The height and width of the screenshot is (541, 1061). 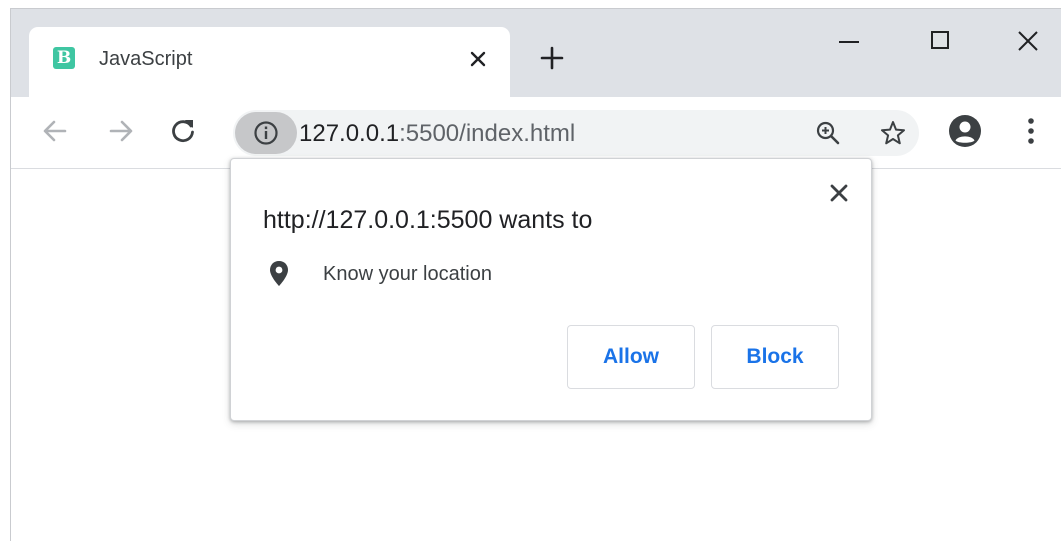 I want to click on window-close-button, so click(x=1028, y=41).